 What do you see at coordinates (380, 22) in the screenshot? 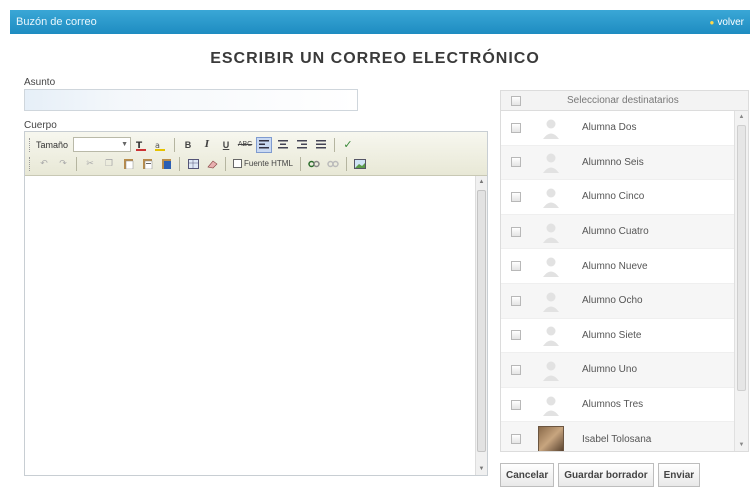
I see `header-bar: Buzón de correo ● volver` at bounding box center [380, 22].